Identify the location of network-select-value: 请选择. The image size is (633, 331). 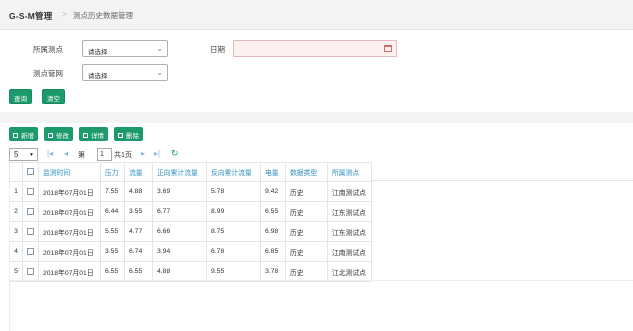
(98, 76).